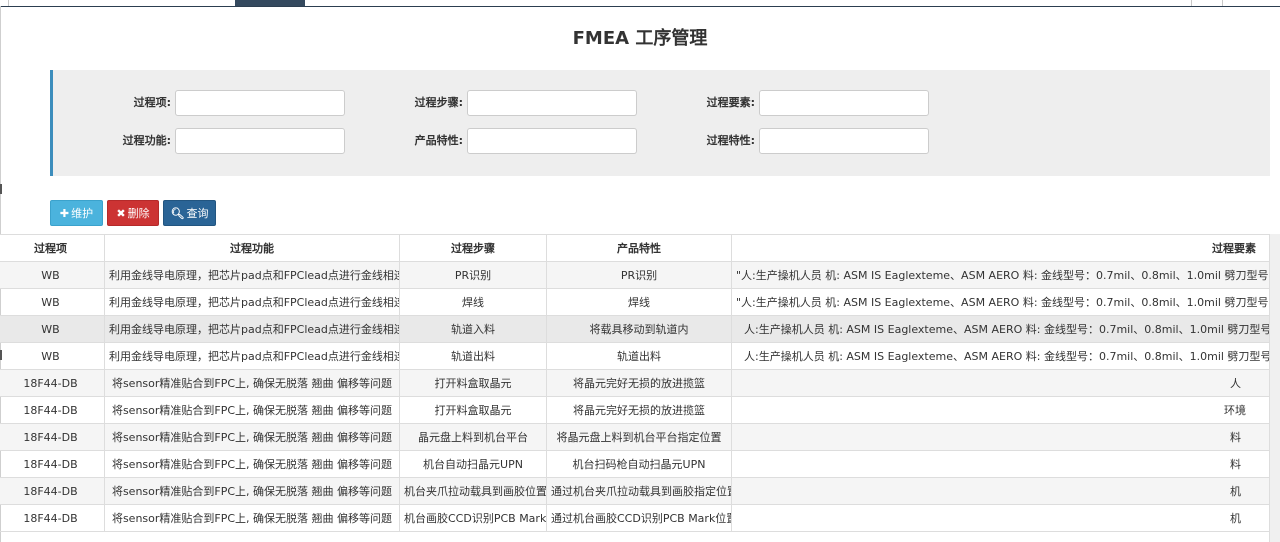 Image resolution: width=1280 pixels, height=542 pixels. What do you see at coordinates (473, 356) in the screenshot?
I see `cell-process-step: 轨道出料` at bounding box center [473, 356].